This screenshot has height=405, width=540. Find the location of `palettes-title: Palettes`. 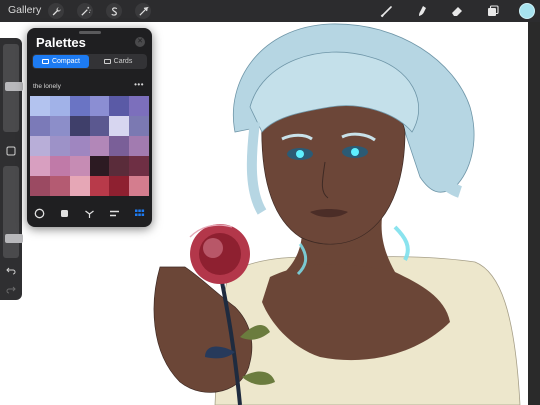

palettes-title: Palettes is located at coordinates (61, 42).